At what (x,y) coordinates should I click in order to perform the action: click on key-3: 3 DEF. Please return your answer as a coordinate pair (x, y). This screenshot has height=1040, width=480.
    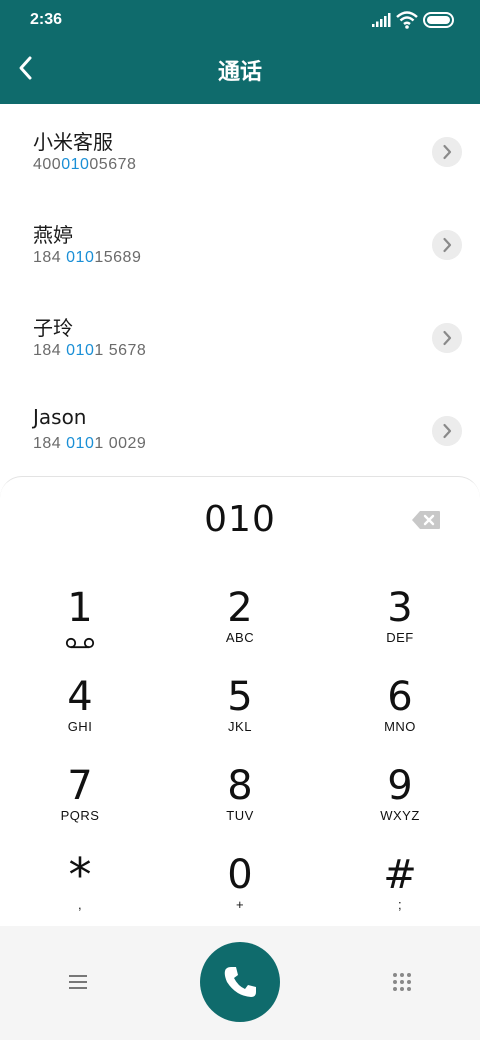
    Looking at the image, I should click on (400, 629).